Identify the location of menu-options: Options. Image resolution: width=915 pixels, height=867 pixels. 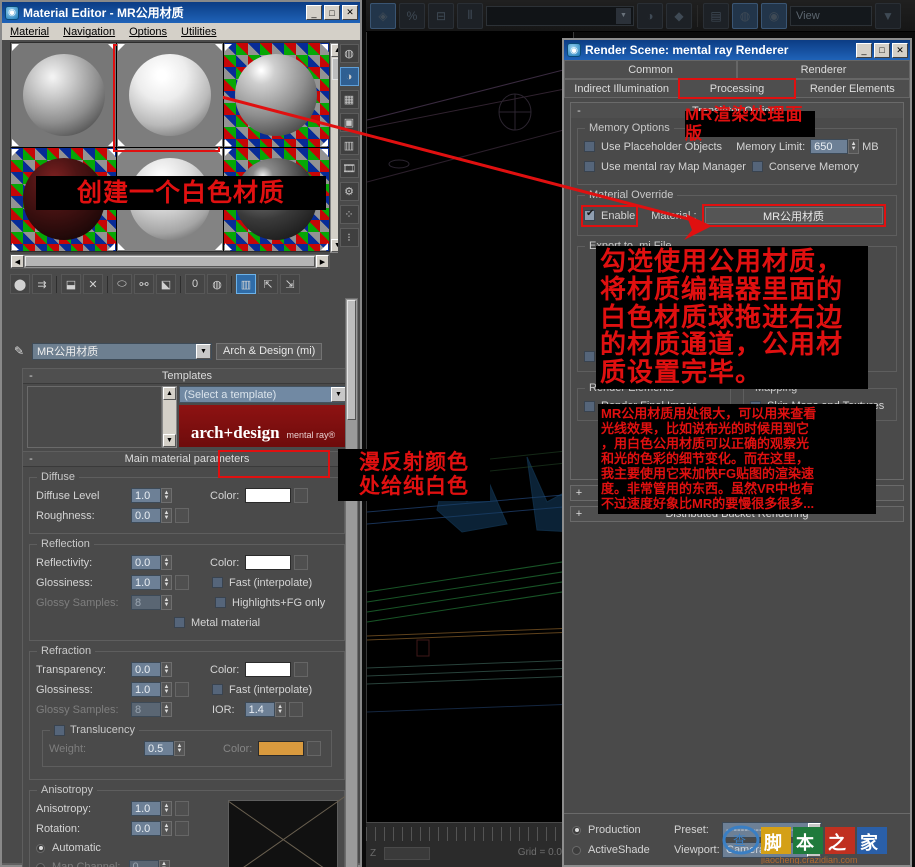
(148, 32).